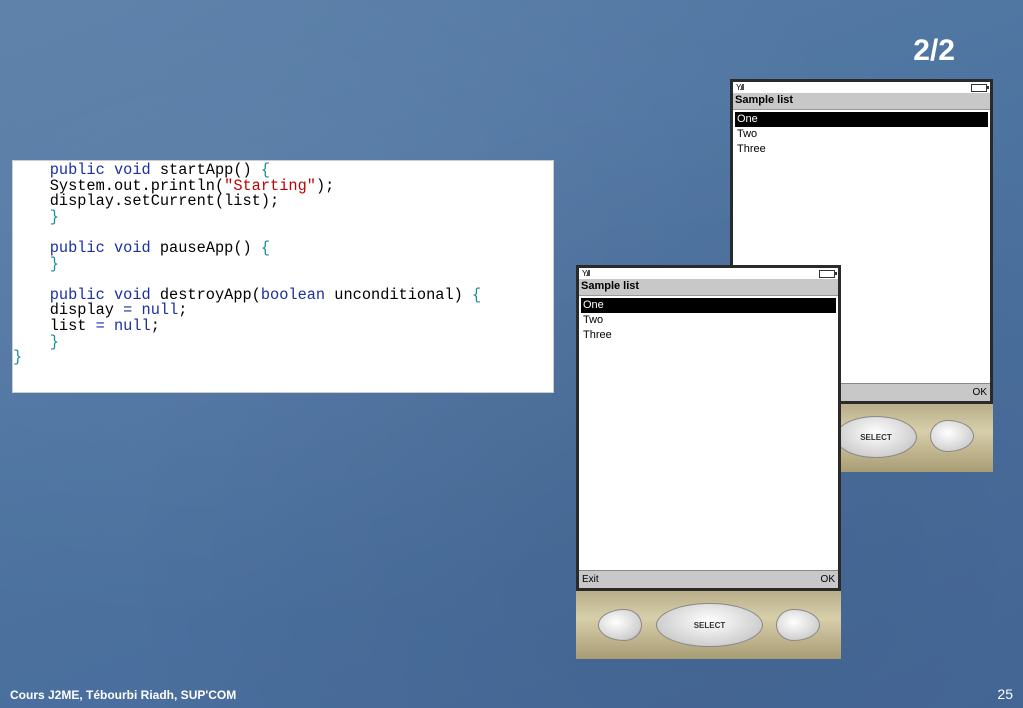  Describe the element at coordinates (620, 625) in the screenshot. I see `left-soft-key` at that location.